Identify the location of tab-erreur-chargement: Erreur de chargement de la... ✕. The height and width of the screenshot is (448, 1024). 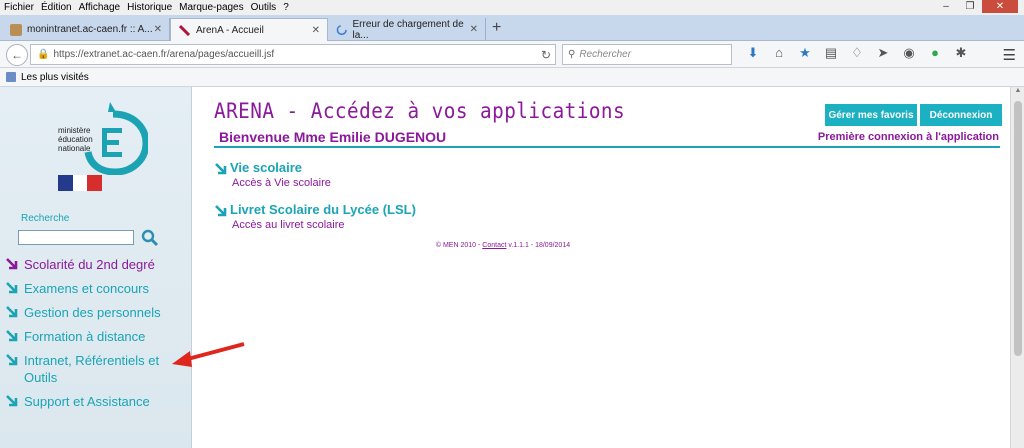
(407, 29).